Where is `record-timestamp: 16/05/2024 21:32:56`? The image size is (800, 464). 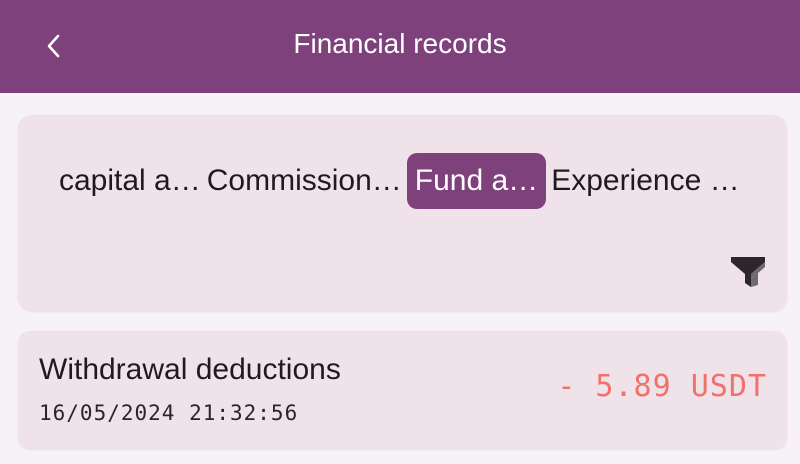
record-timestamp: 16/05/2024 21:32:56 is located at coordinates (169, 413).